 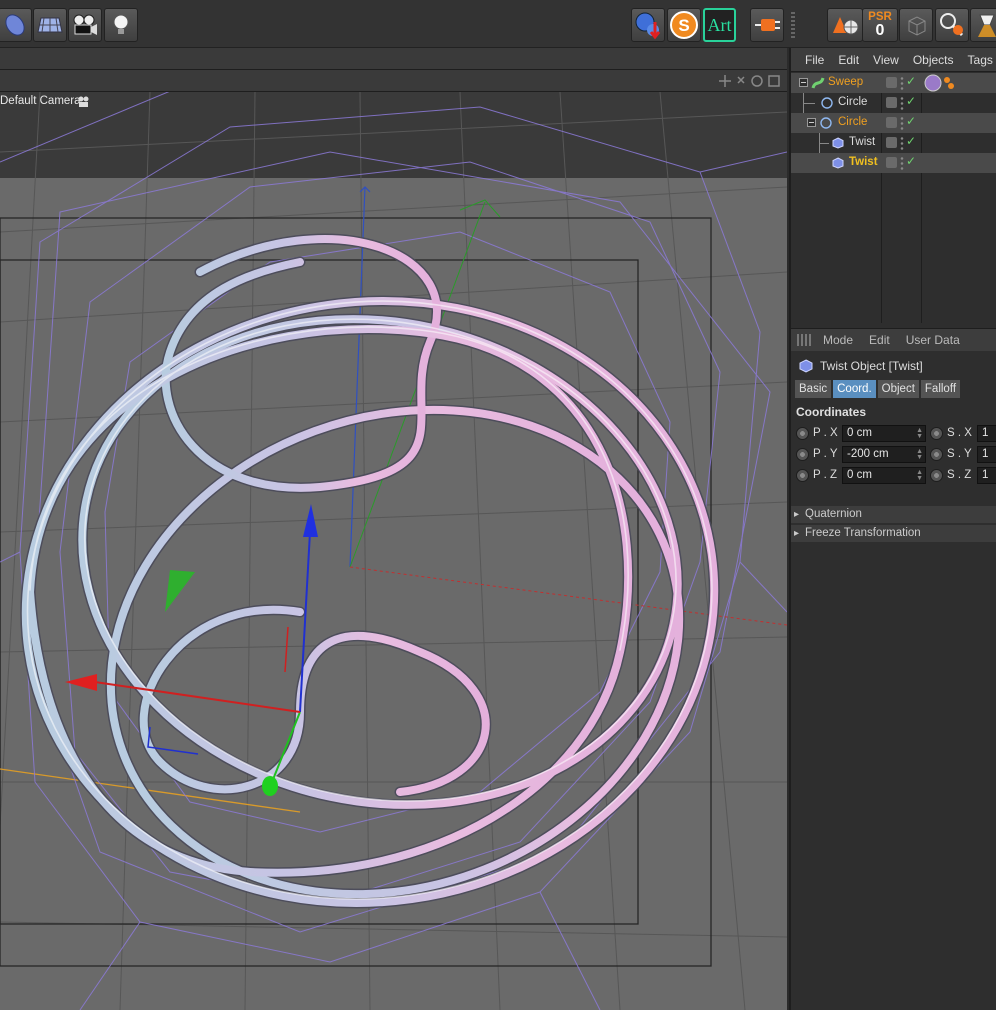 I want to click on tab-basic: Basic, so click(x=813, y=389).